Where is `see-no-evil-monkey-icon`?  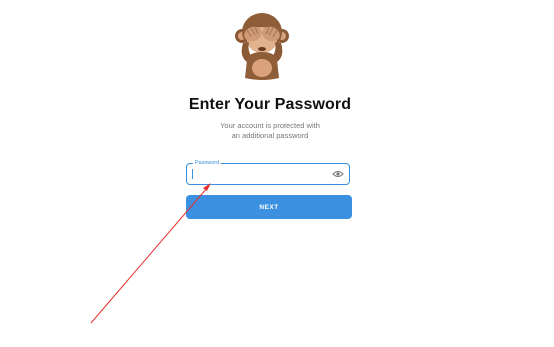 see-no-evil-monkey-icon is located at coordinates (262, 46).